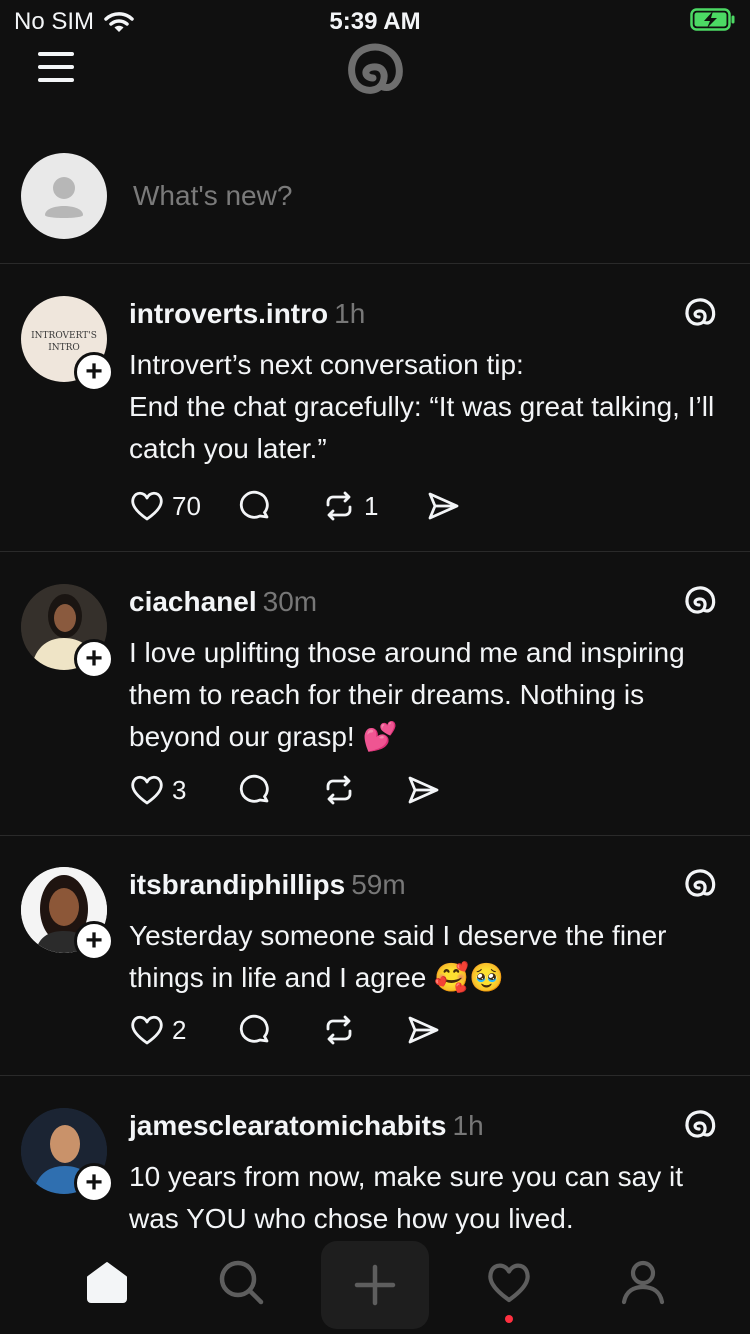  I want to click on composer-placeholder: What's new?, so click(212, 196).